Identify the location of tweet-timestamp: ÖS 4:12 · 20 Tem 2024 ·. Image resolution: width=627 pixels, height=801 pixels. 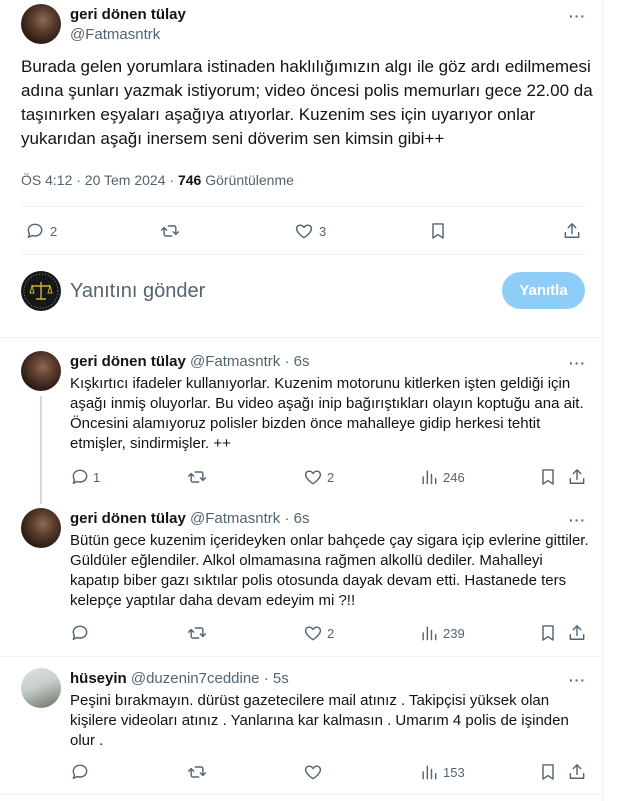
(99, 180).